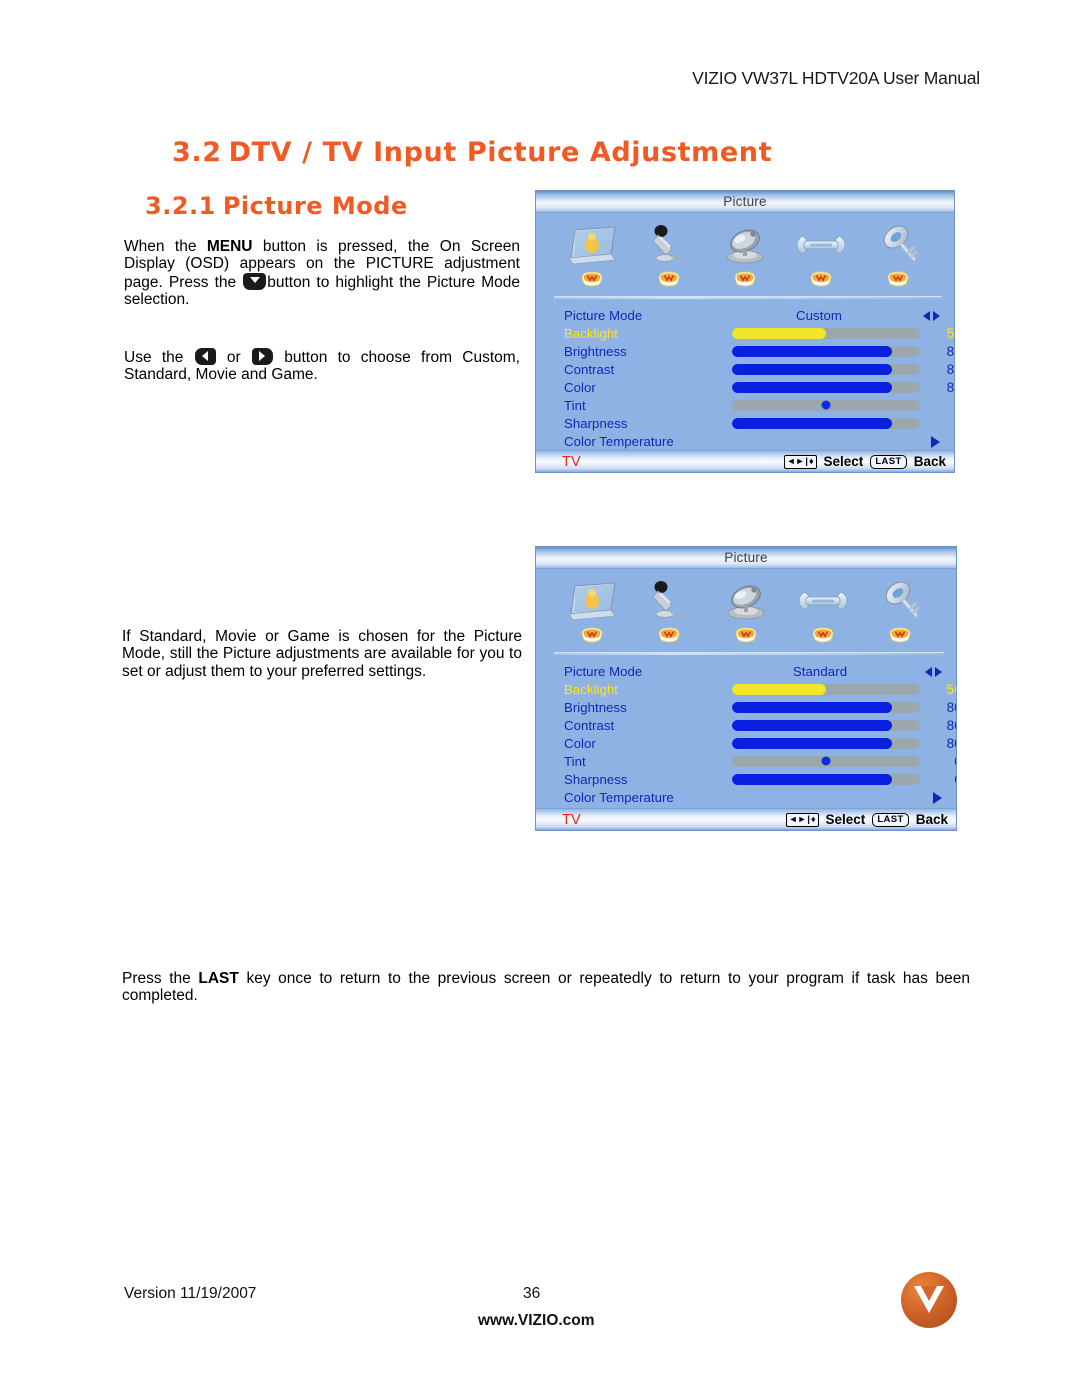  I want to click on page-header: VIZIO VW37L HDTV20A User Manual, so click(836, 78).